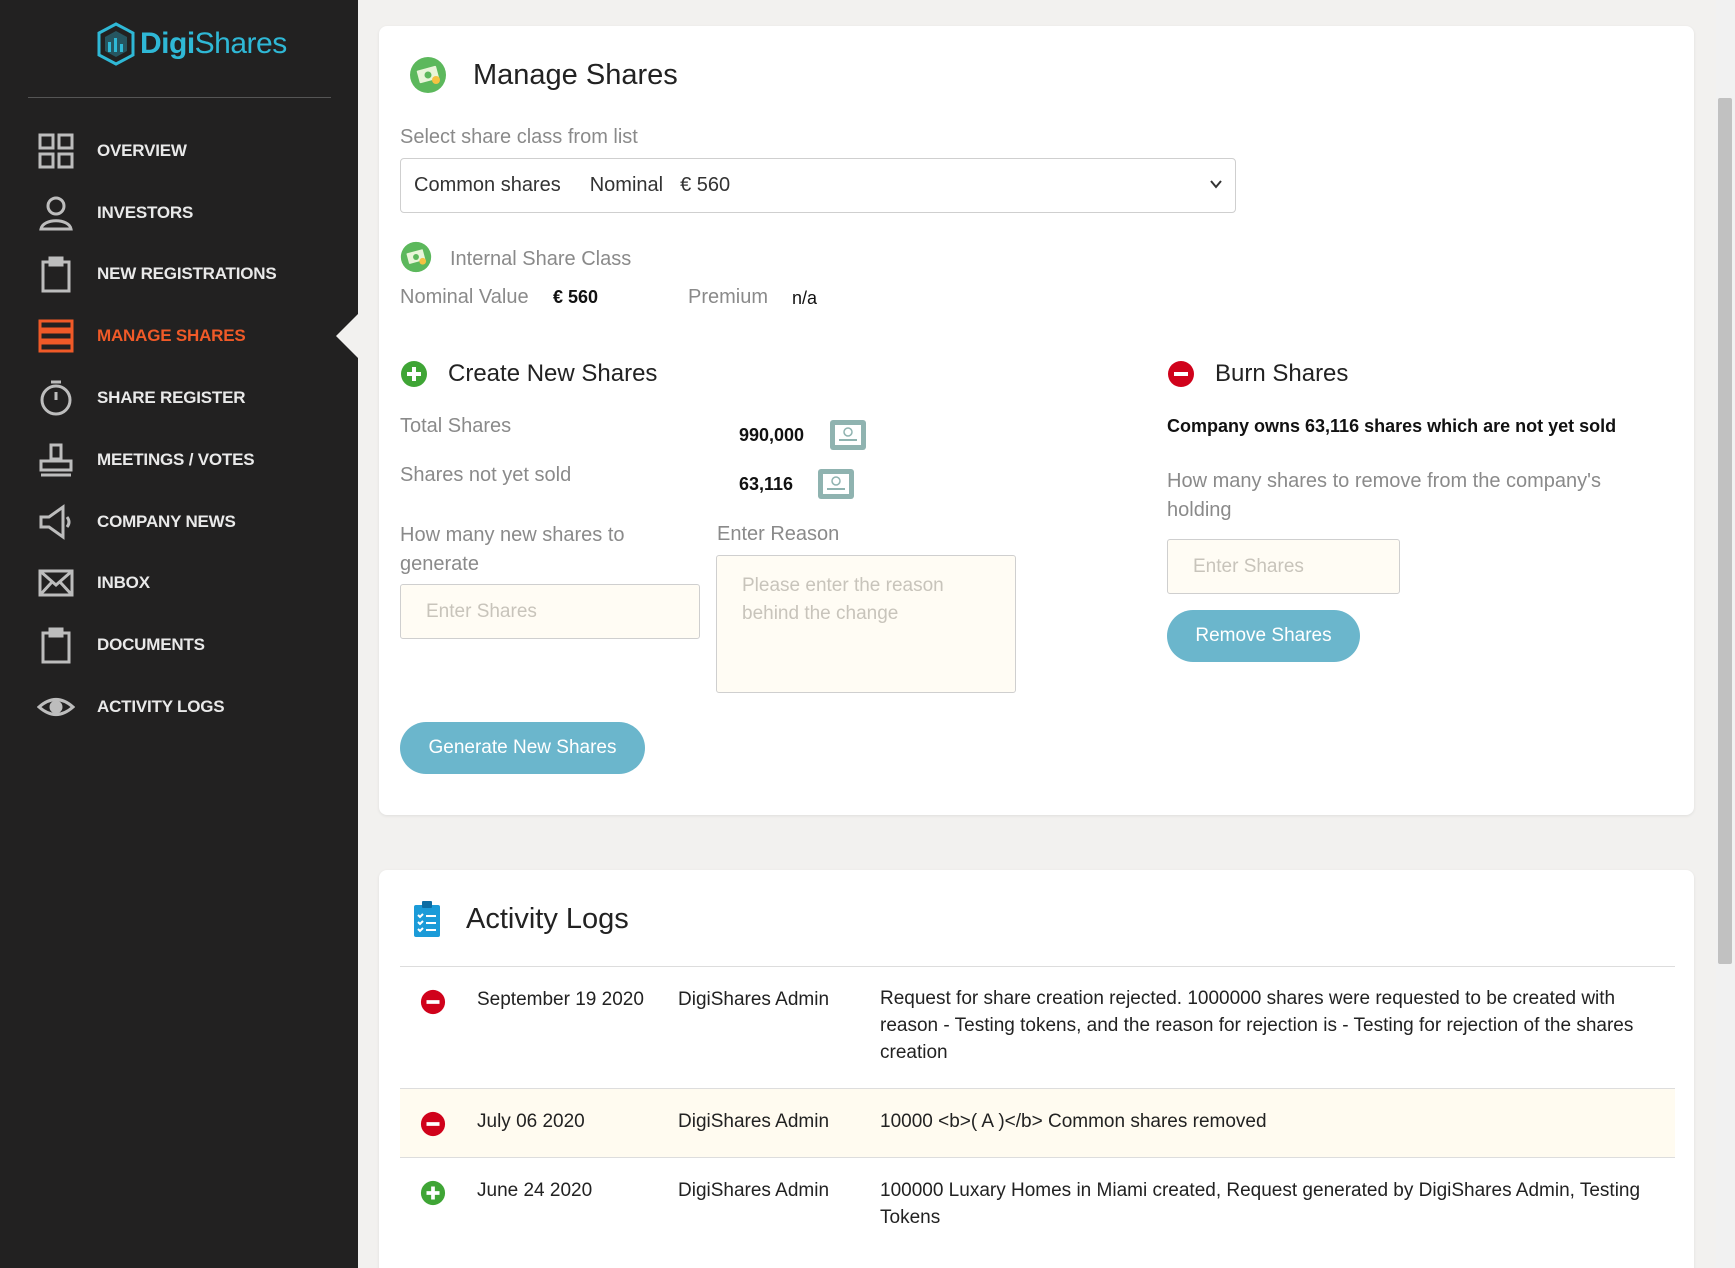  Describe the element at coordinates (778, 534) in the screenshot. I see `reason-label: Enter Reason` at that location.